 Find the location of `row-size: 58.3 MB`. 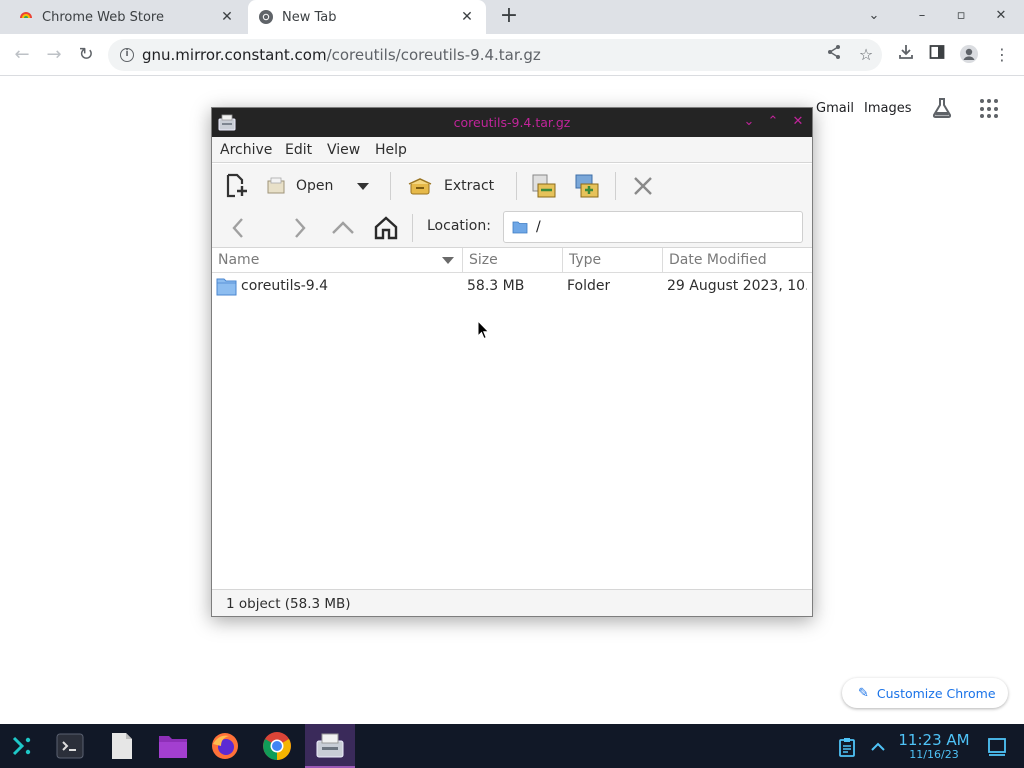

row-size: 58.3 MB is located at coordinates (496, 286).